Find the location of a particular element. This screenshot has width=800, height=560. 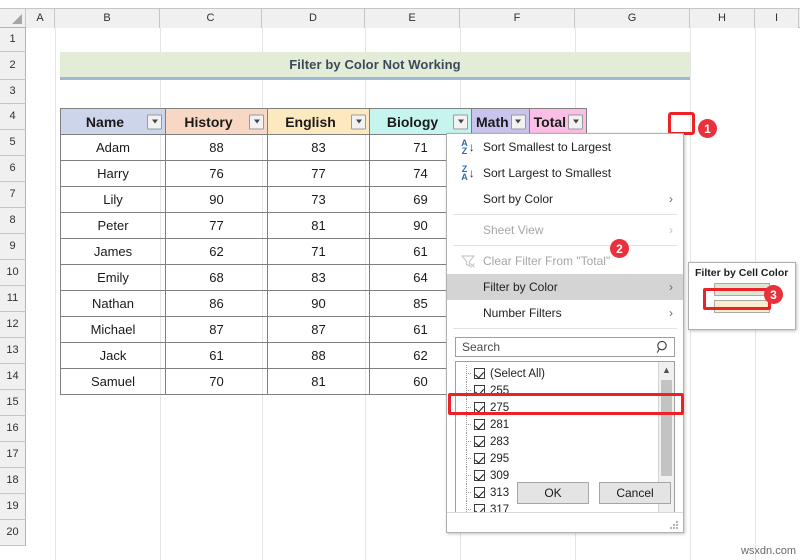

cell-history: 86 is located at coordinates (216, 303).